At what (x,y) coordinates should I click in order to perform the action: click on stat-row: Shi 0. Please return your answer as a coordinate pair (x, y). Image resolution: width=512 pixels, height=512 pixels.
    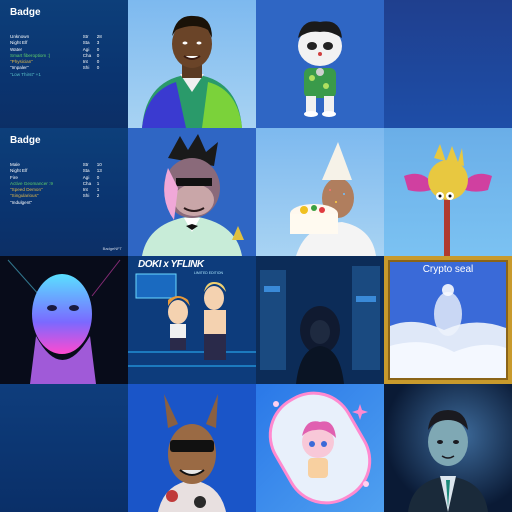
    Looking at the image, I should click on (101, 68).